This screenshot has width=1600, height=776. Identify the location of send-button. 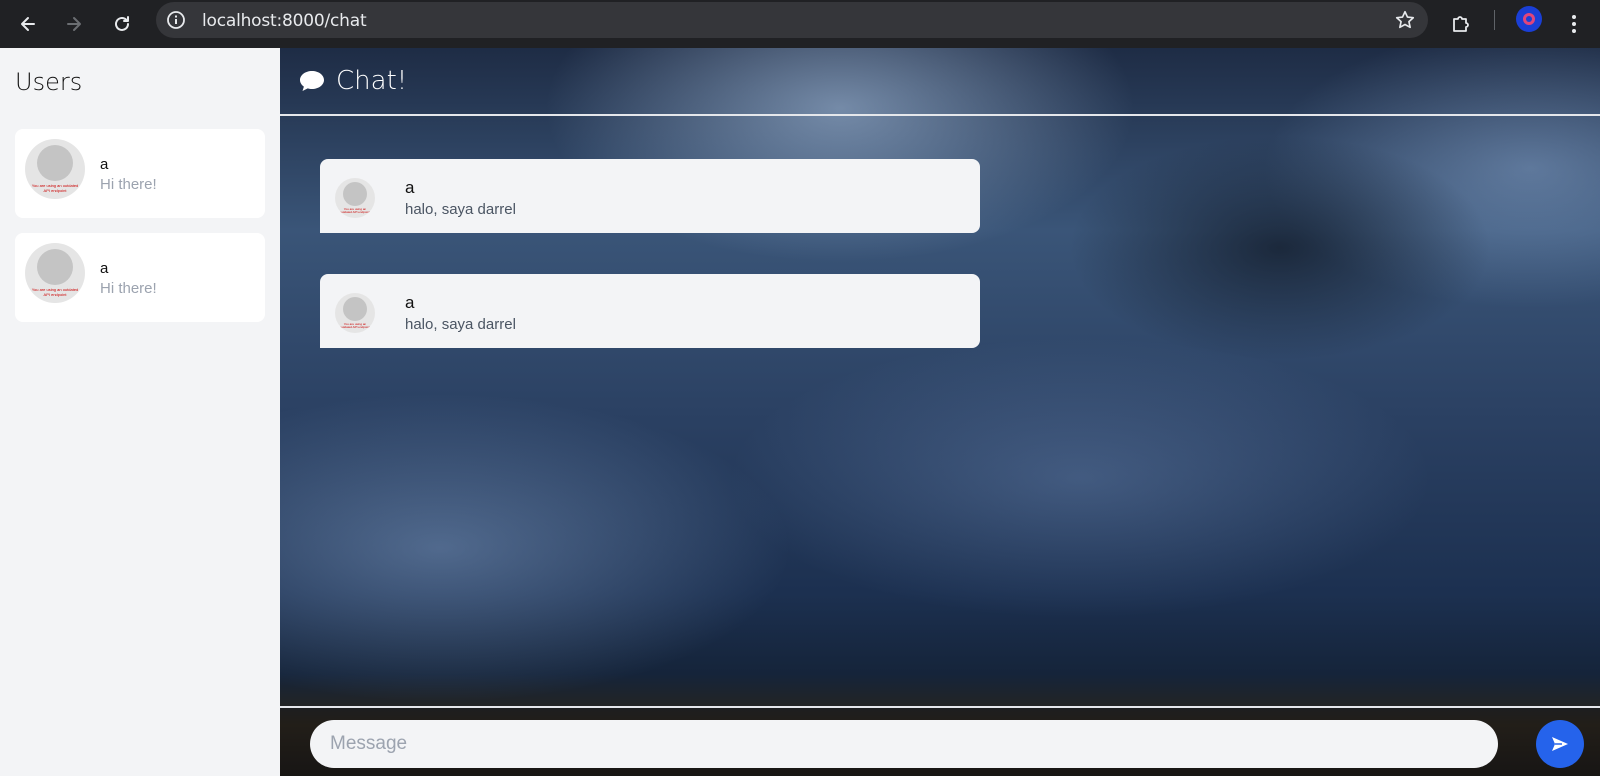
(1560, 744).